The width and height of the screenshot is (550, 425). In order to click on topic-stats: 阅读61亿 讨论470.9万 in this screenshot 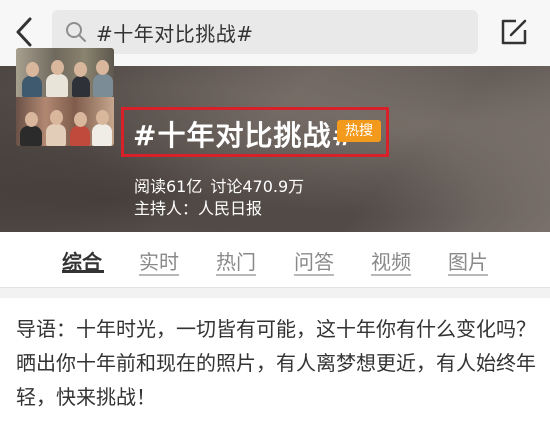, I will do `click(219, 185)`.